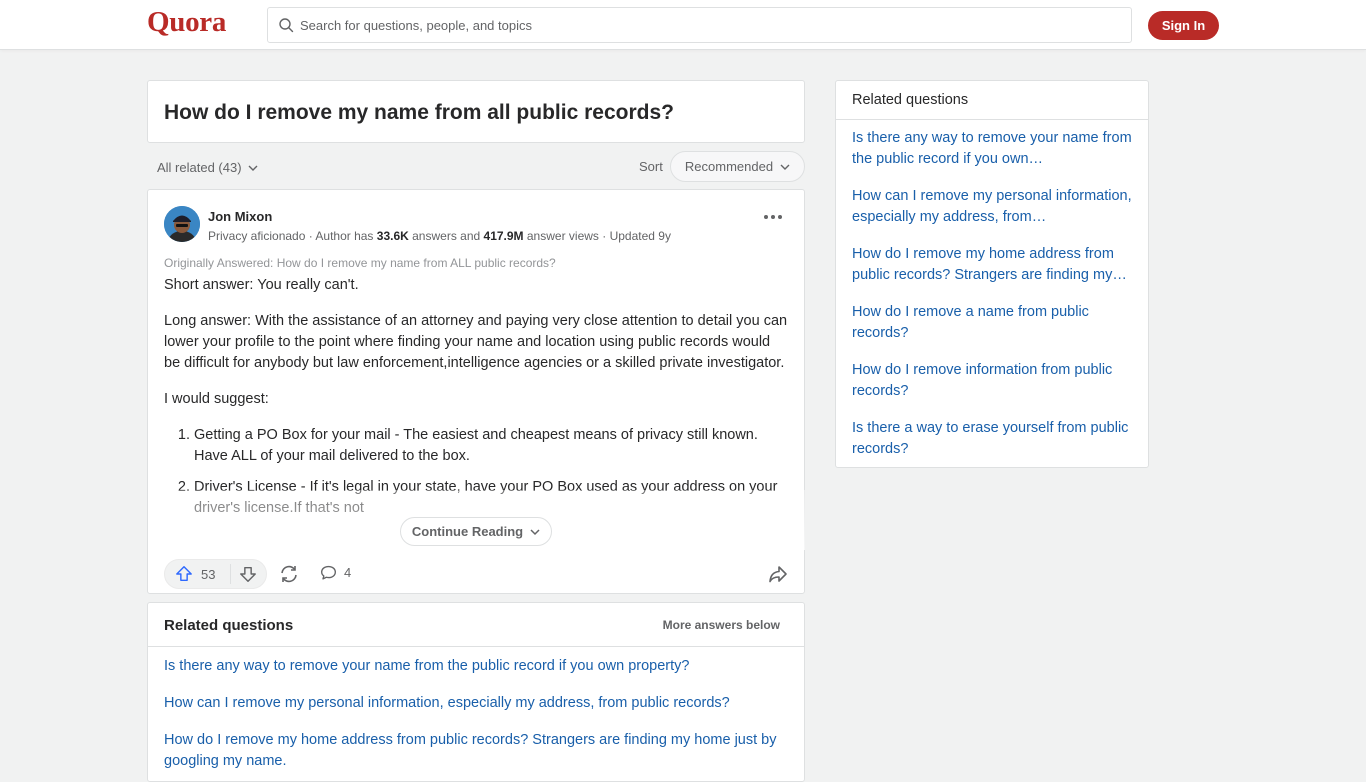 The height and width of the screenshot is (782, 1366). I want to click on comments-button: 4, so click(335, 572).